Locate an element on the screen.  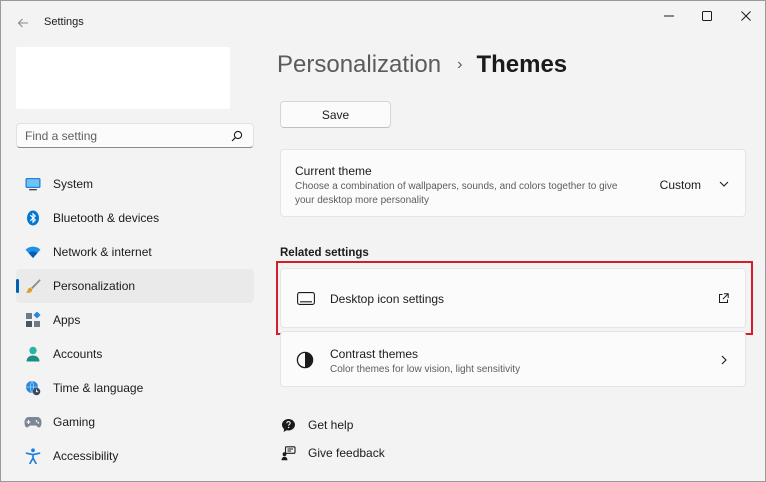
breadcrumb-parent: Personalization is located at coordinates (359, 65).